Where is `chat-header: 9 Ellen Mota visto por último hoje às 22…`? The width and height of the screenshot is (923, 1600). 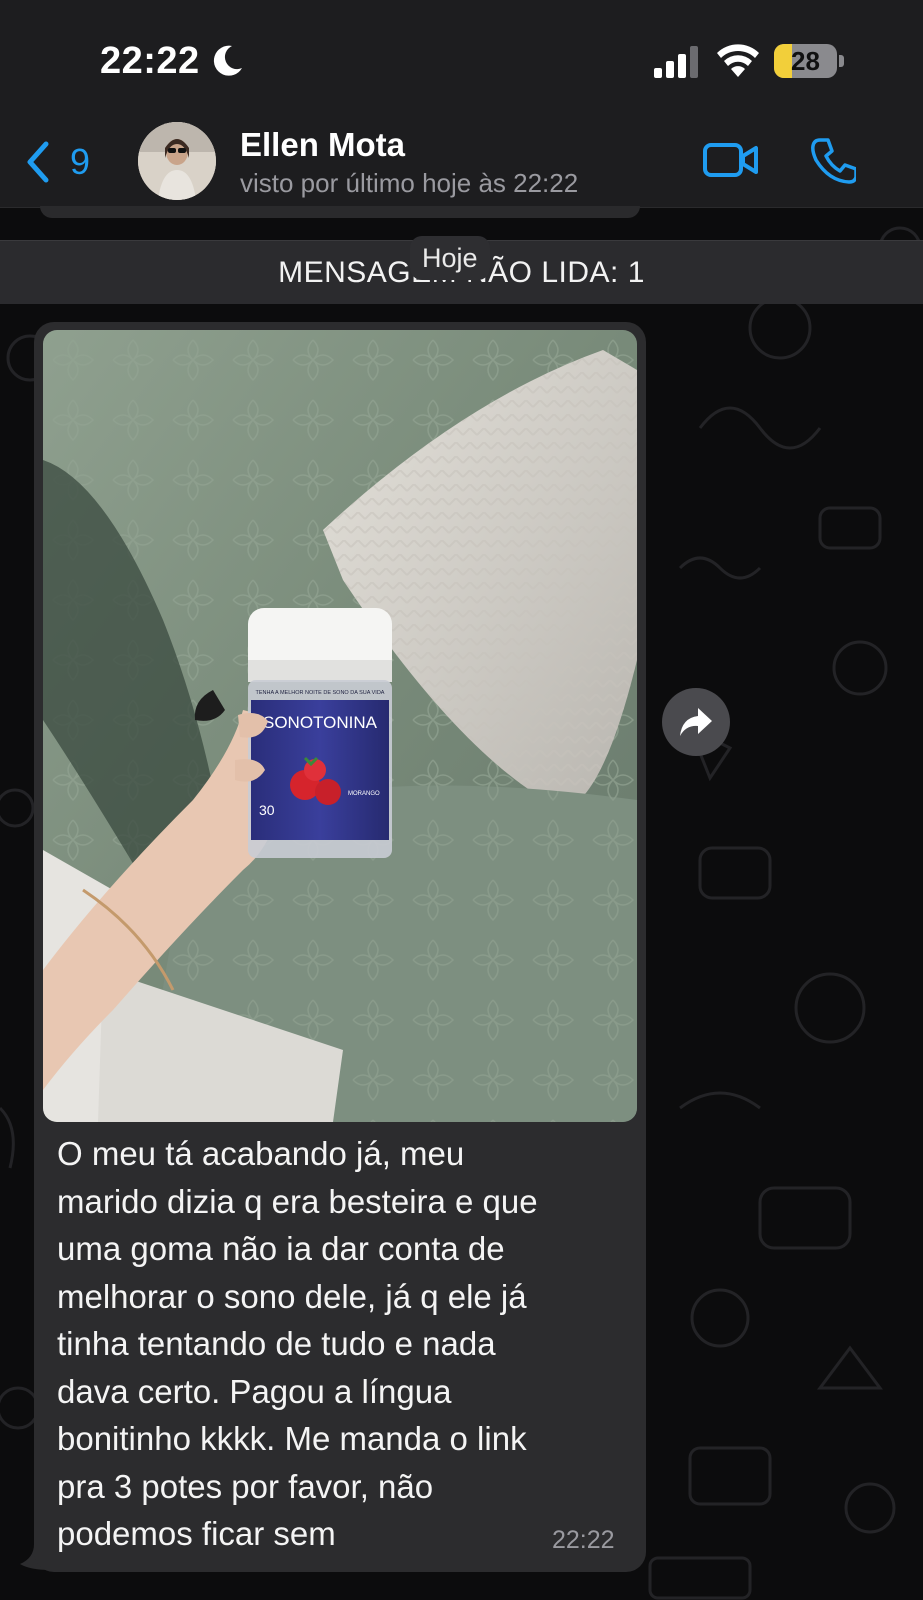
chat-header: 9 Ellen Mota visto por último hoje às 22… is located at coordinates (461, 164).